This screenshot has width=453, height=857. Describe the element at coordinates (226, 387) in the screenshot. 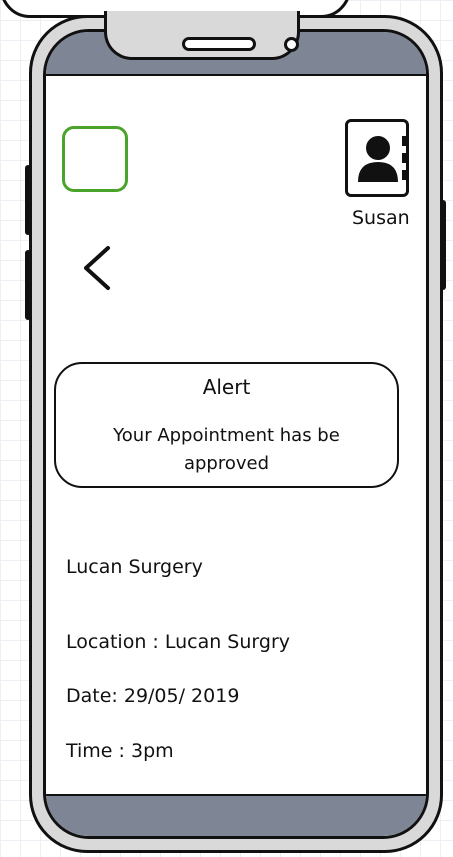

I see `alert-title: Alert` at that location.